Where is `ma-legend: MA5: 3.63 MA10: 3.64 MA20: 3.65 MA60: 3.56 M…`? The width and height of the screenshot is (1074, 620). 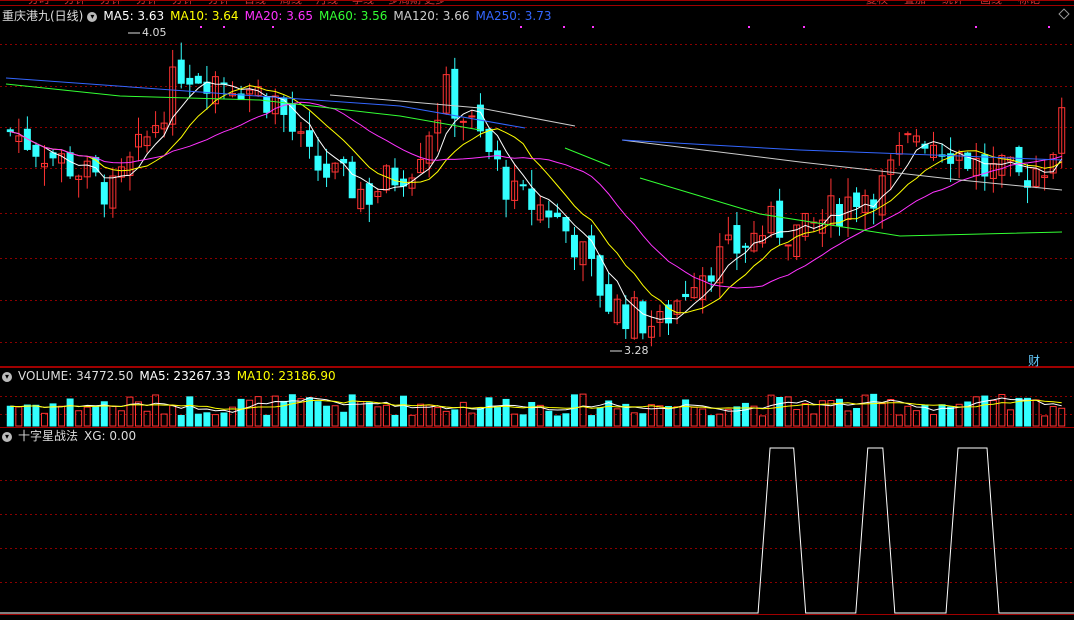 ma-legend: MA5: 3.63 MA10: 3.64 MA20: 3.65 MA60: 3.56 M… is located at coordinates (330, 16).